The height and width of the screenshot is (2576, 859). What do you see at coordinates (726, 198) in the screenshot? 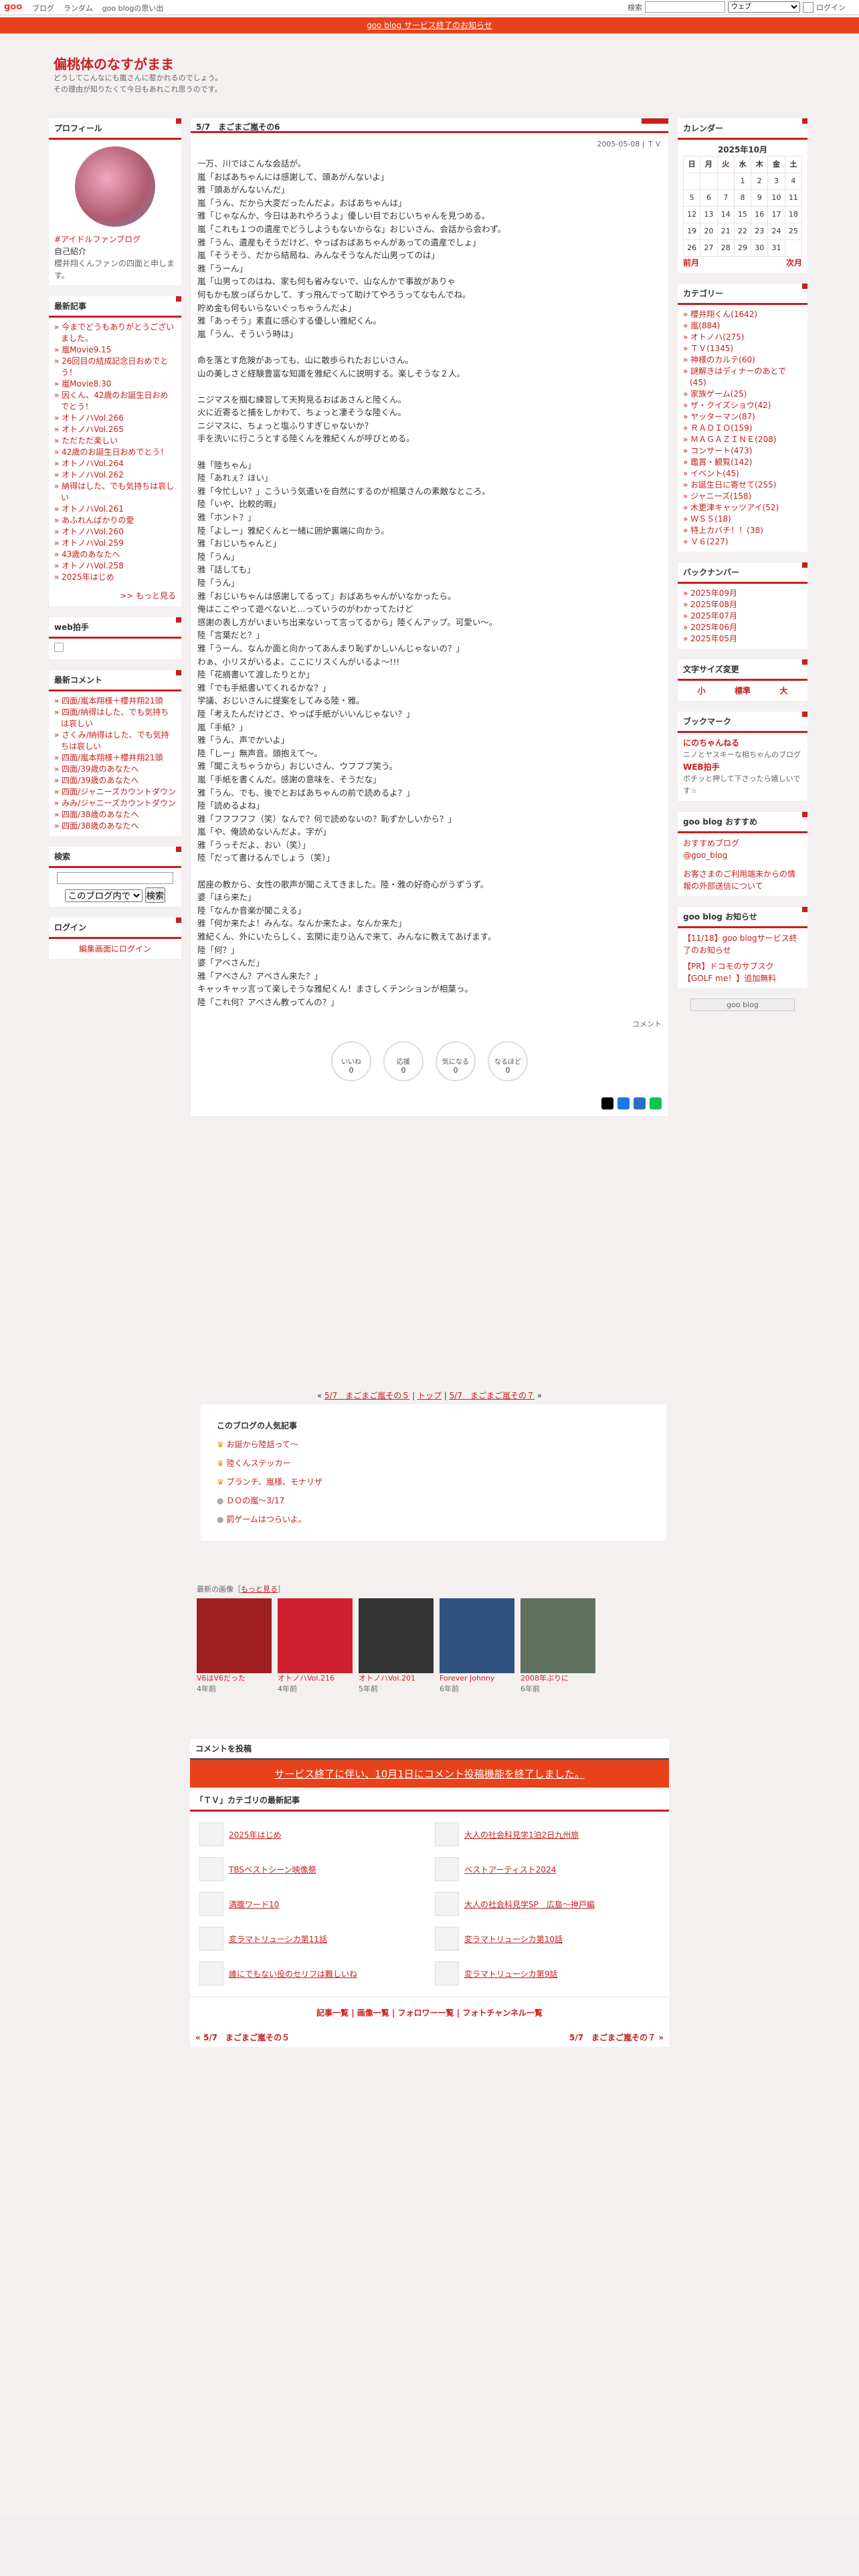
I see `calendar-day: 7` at bounding box center [726, 198].